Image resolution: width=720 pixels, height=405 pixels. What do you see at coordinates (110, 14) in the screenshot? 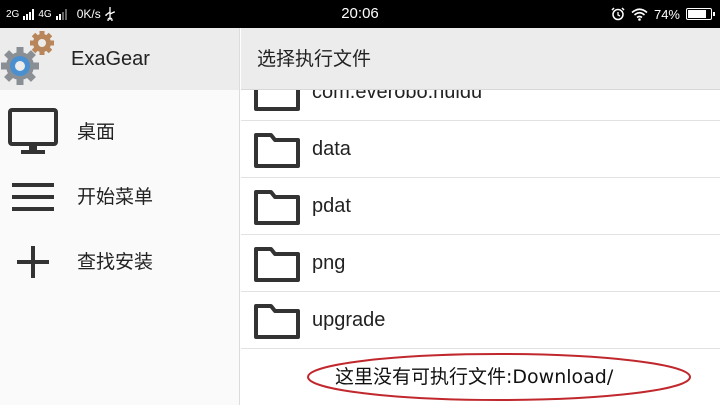
I see `usb-icon` at bounding box center [110, 14].